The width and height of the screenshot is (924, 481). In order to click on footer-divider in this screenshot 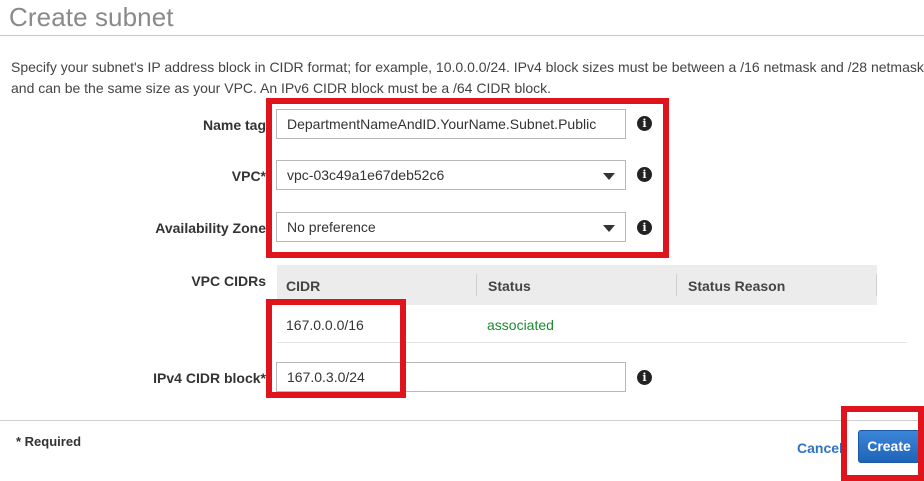, I will do `click(462, 420)`.